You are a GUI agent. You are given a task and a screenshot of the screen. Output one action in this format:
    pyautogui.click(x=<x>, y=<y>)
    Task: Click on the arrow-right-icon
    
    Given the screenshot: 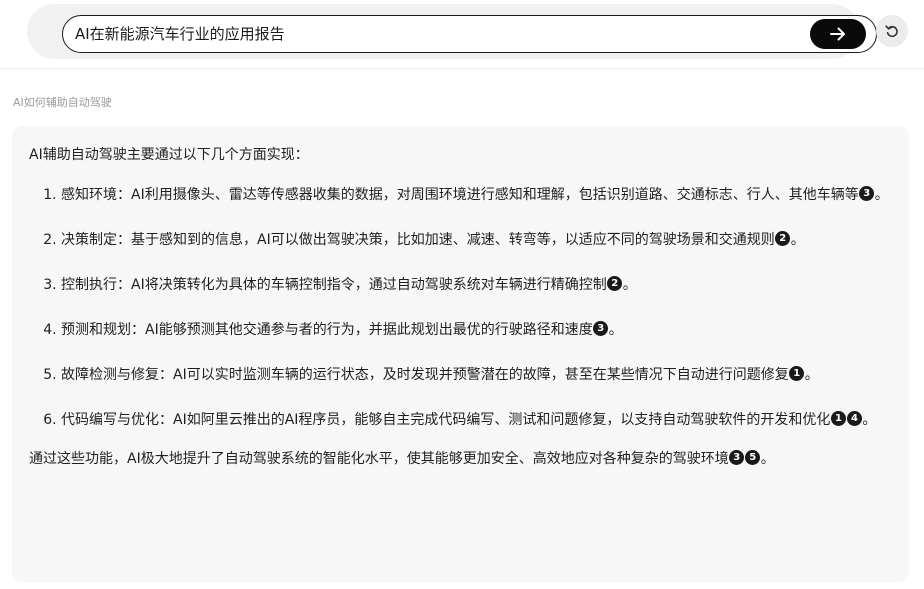 What is the action you would take?
    pyautogui.click(x=837, y=34)
    